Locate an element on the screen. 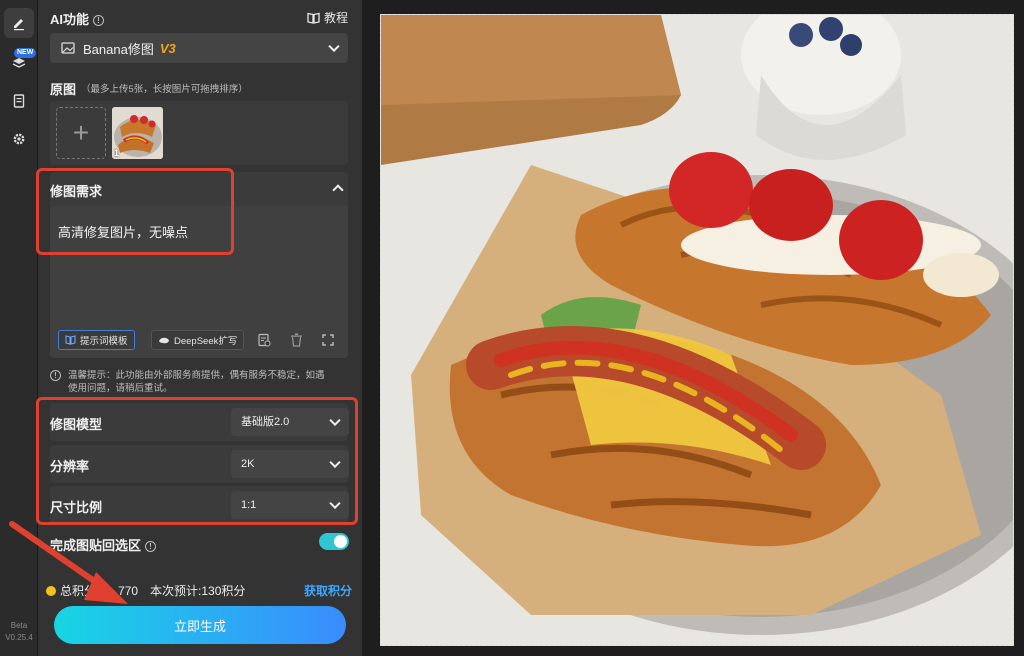 The width and height of the screenshot is (1024, 656). thumbnail-index: 1 is located at coordinates (117, 153).